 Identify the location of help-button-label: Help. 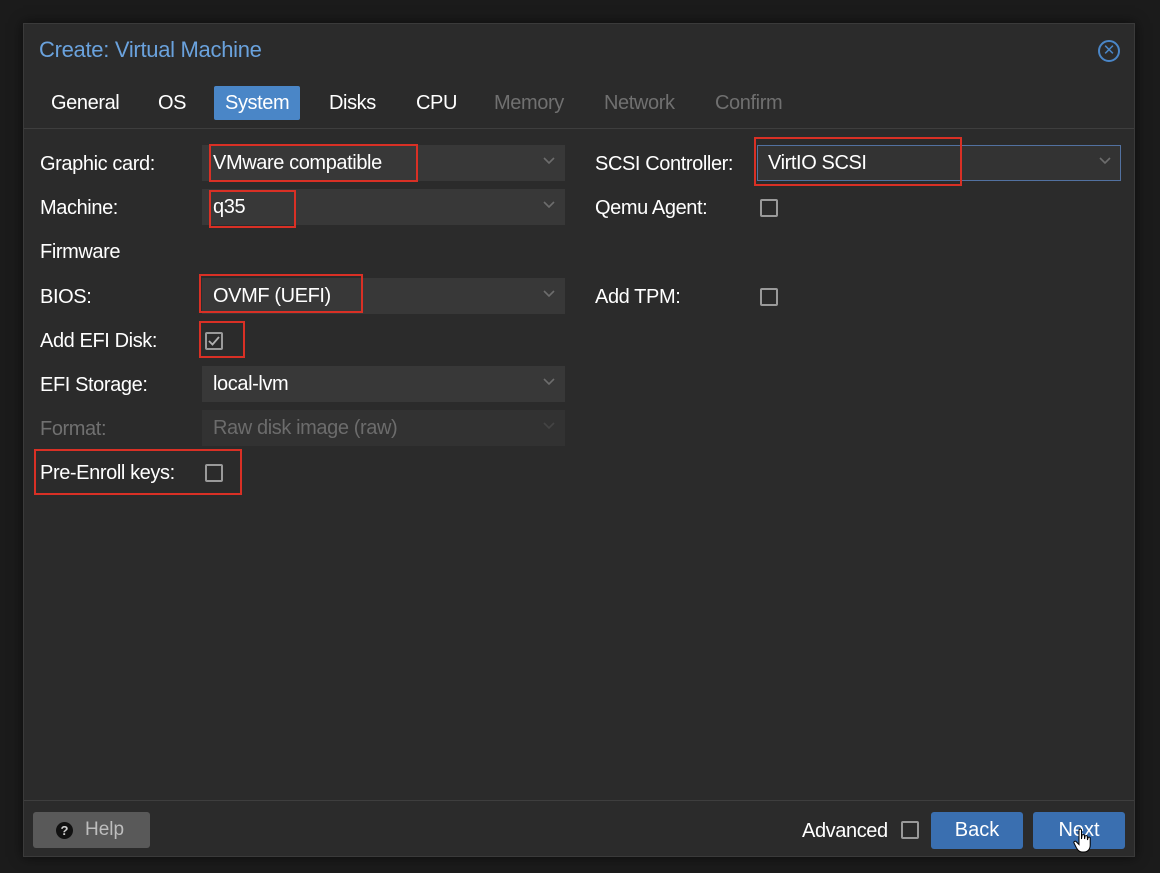
(105, 829).